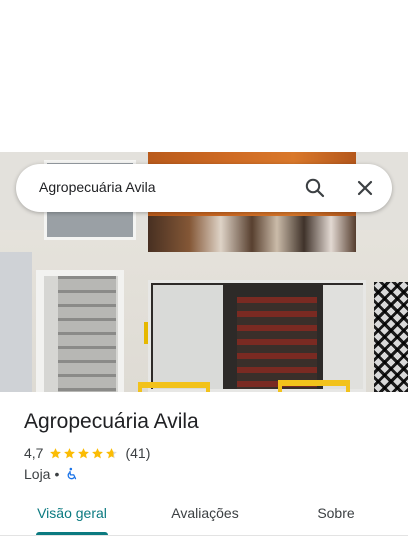  What do you see at coordinates (51, 474) in the screenshot?
I see `meta-row: Loja •` at bounding box center [51, 474].